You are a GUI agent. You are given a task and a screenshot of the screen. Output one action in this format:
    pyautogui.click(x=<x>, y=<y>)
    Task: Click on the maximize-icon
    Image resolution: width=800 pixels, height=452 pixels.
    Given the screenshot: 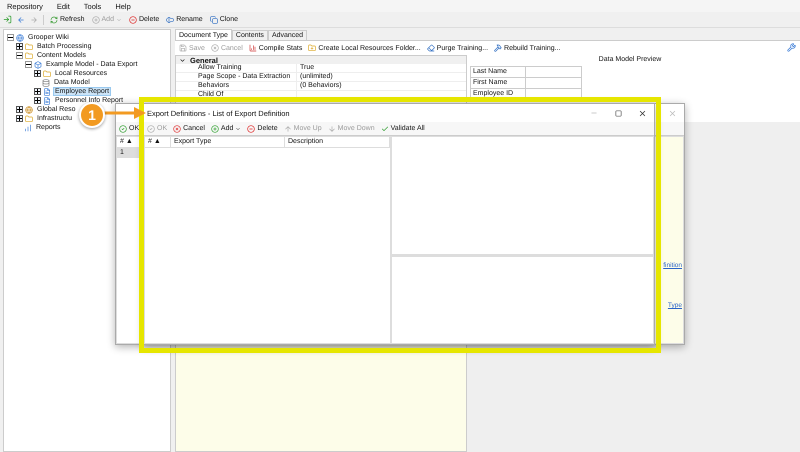 What is the action you would take?
    pyautogui.click(x=618, y=113)
    